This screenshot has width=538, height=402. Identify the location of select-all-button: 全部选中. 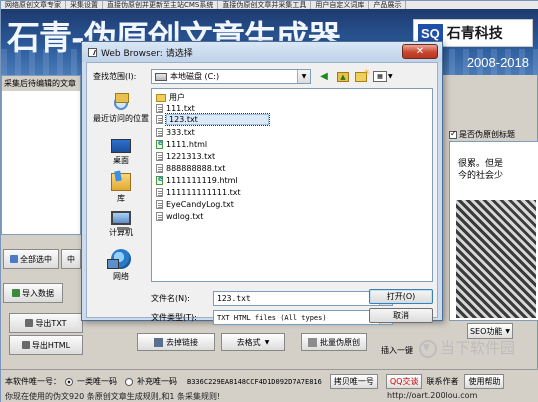
(31, 259).